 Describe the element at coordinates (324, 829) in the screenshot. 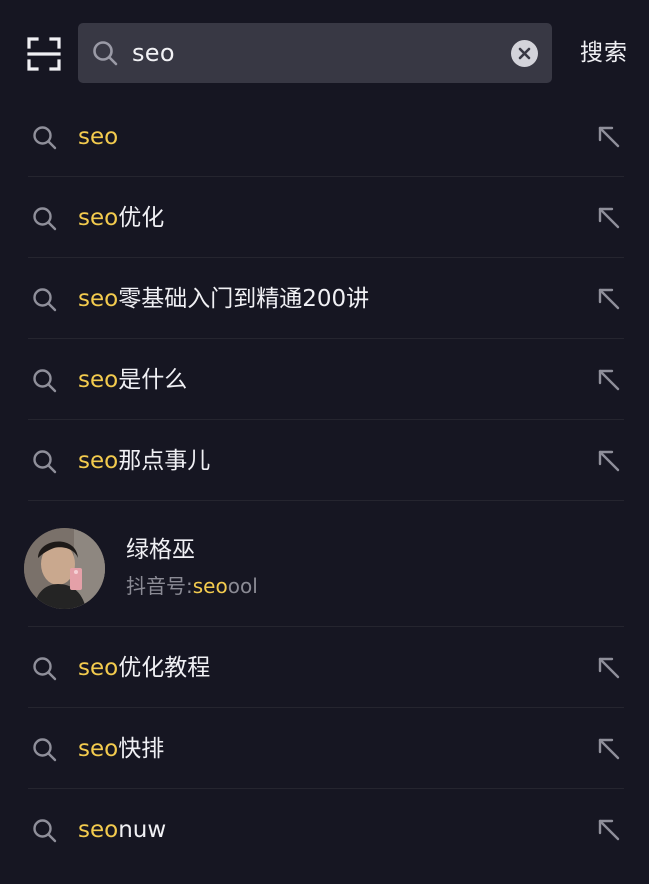

I see `suggestion-item: seonuw` at that location.